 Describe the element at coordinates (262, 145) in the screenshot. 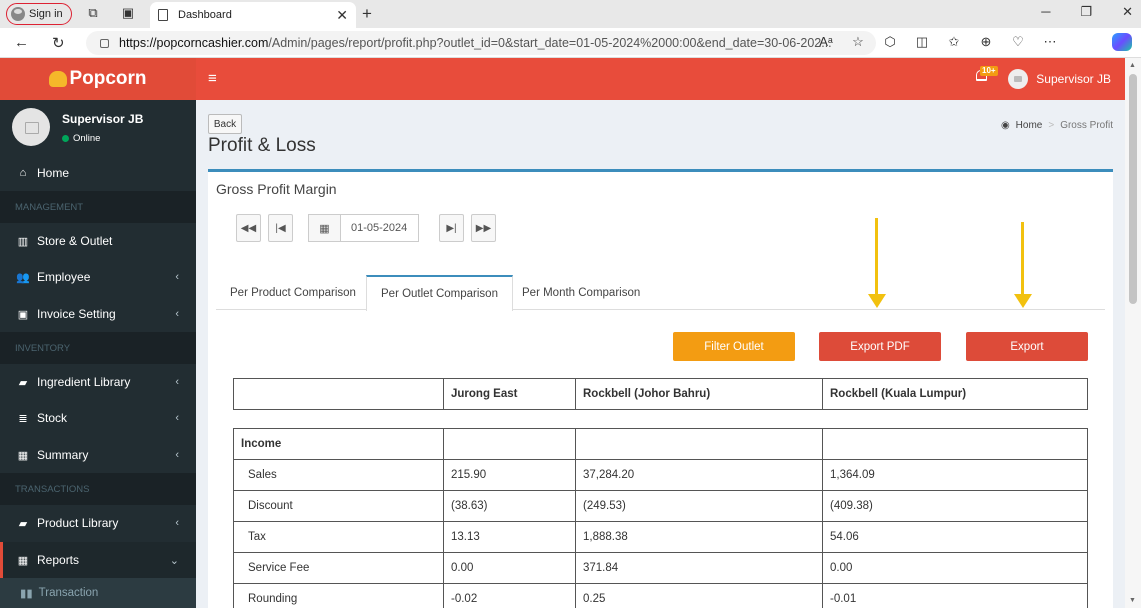

I see `page-title: Profit & Loss` at that location.